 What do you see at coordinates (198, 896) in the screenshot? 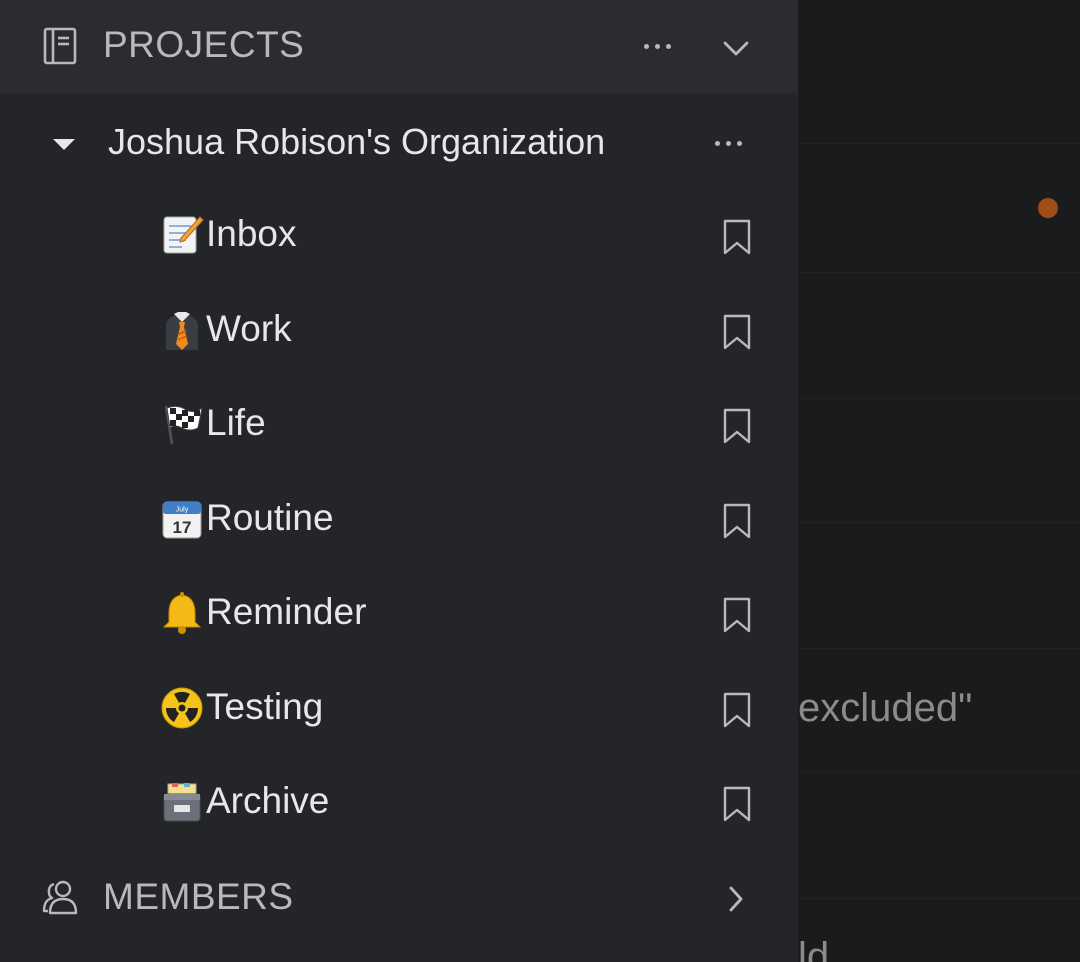
I see `members-title: MEMBERS` at bounding box center [198, 896].